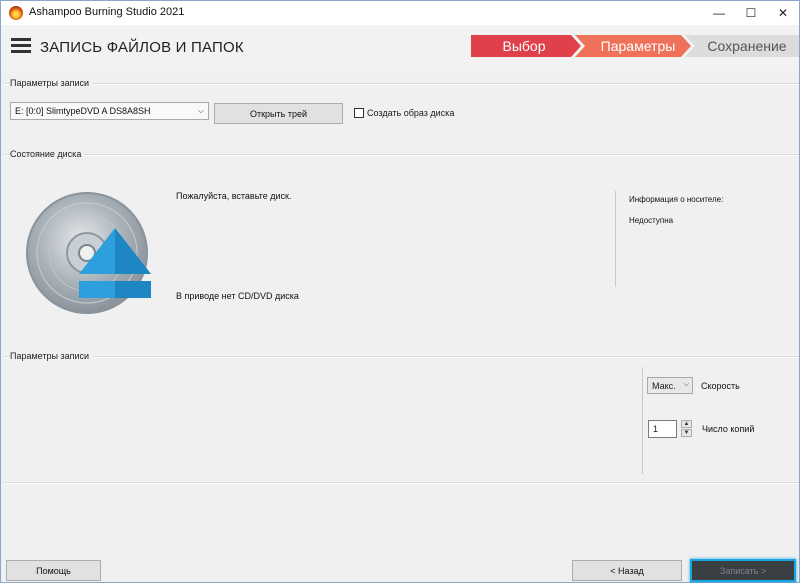  What do you see at coordinates (719, 13) in the screenshot?
I see `minimize-button: —` at bounding box center [719, 13].